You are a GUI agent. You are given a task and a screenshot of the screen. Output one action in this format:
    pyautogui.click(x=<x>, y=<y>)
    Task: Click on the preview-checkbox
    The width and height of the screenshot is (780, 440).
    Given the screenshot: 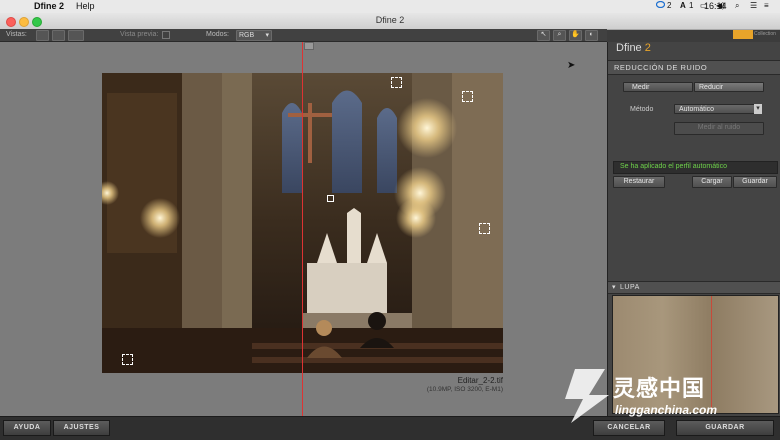 What is the action you would take?
    pyautogui.click(x=166, y=35)
    